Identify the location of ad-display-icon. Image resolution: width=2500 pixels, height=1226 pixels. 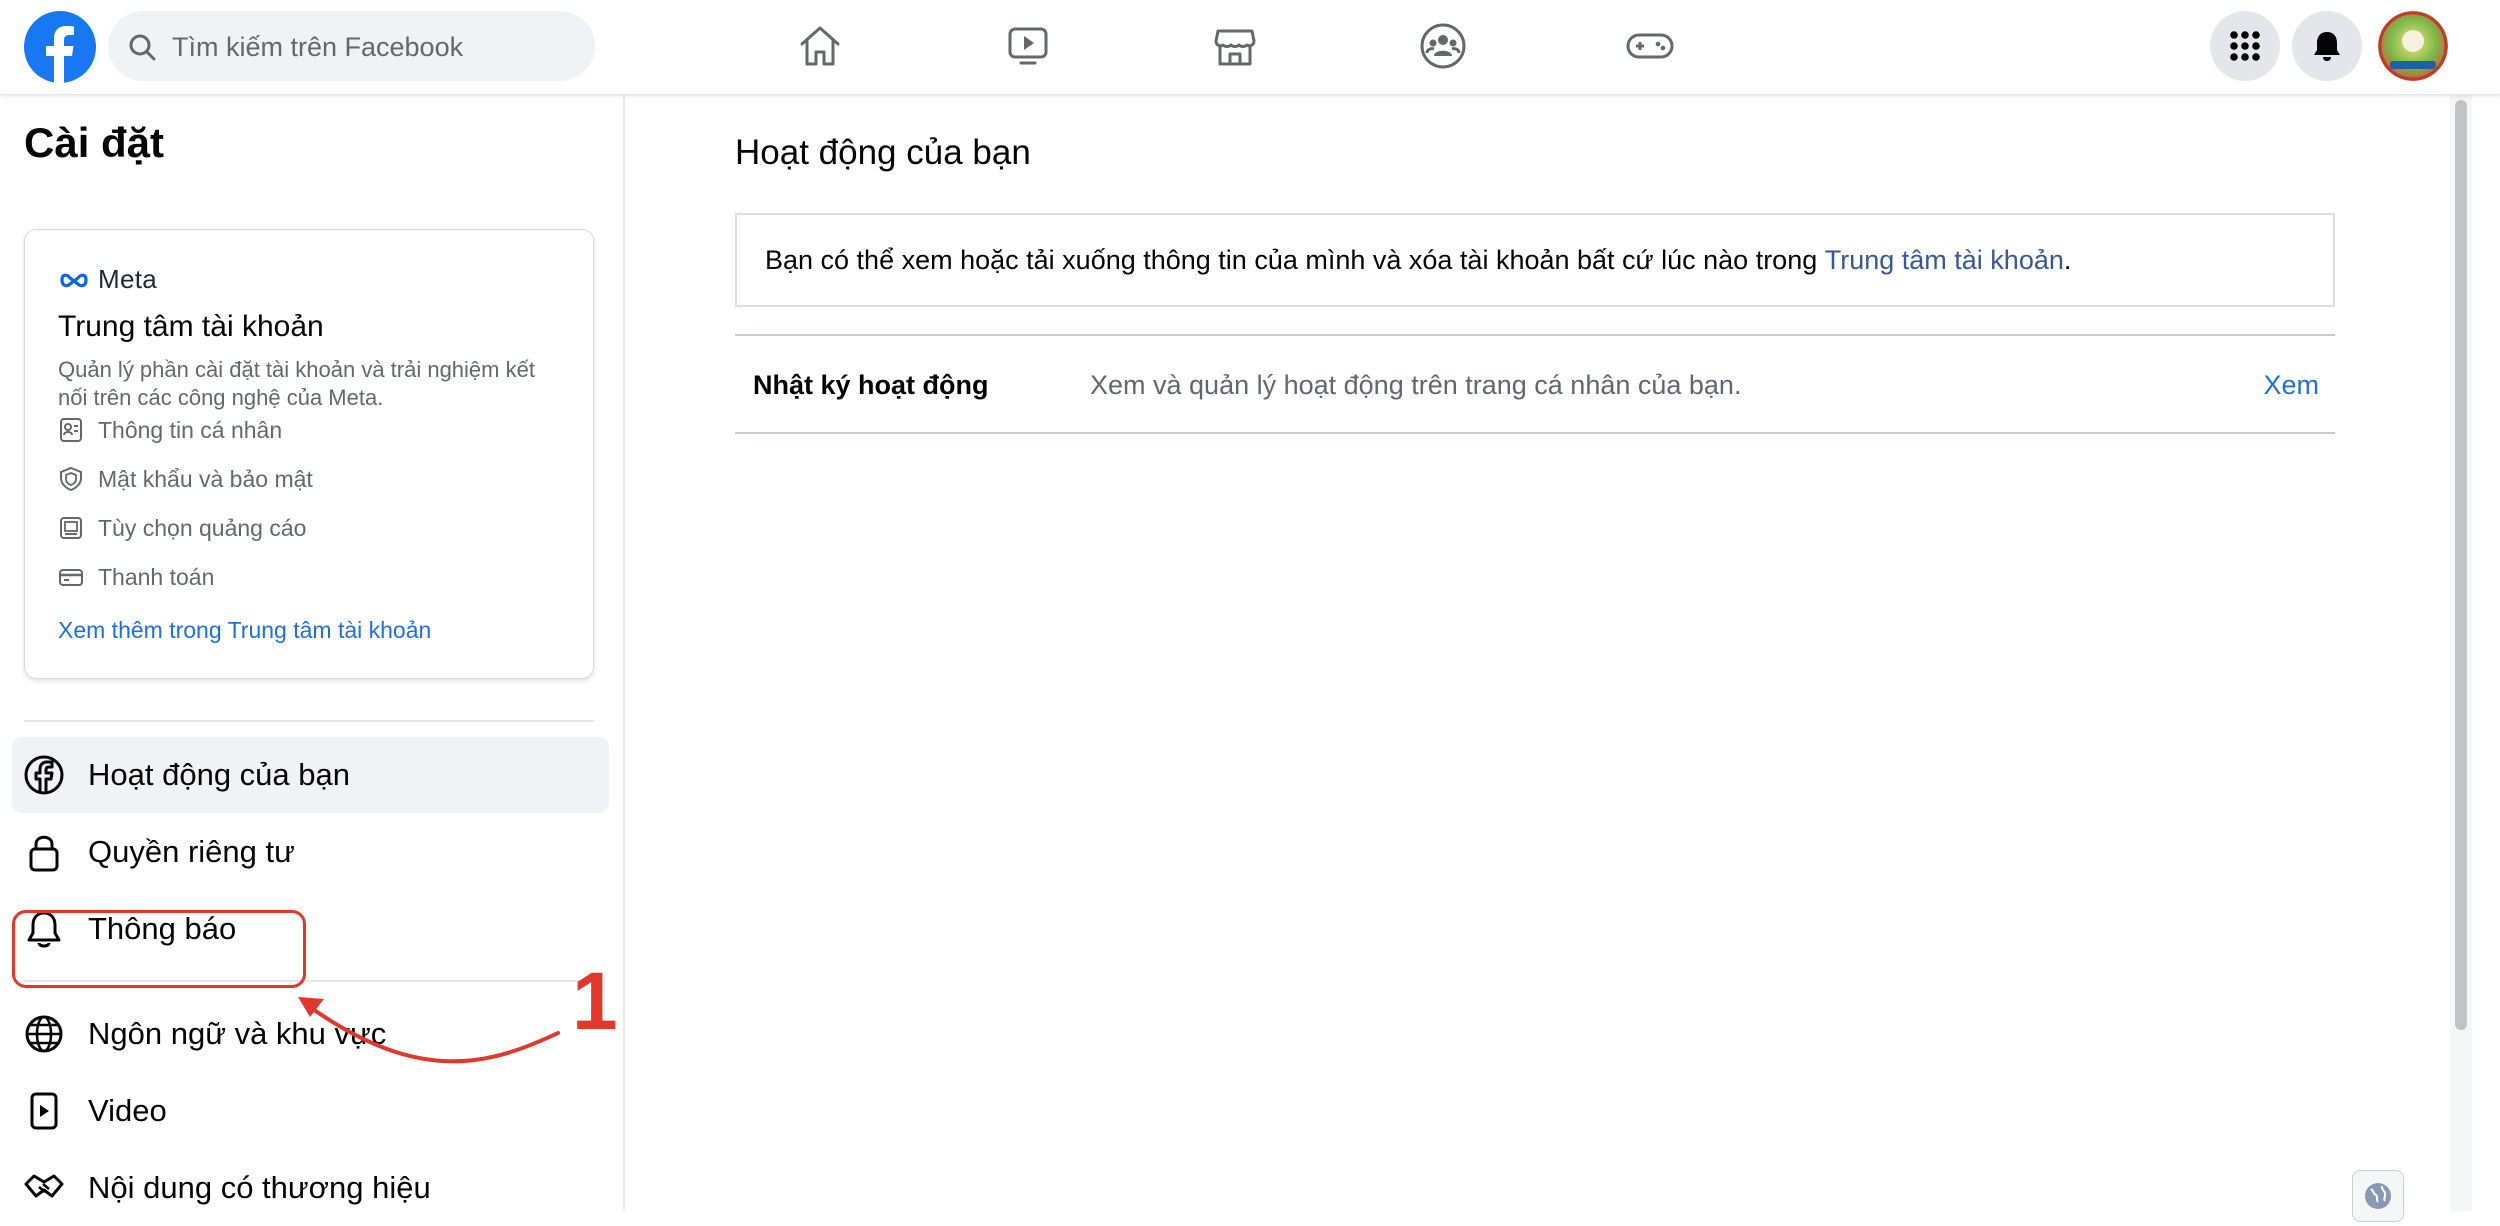
(71, 528).